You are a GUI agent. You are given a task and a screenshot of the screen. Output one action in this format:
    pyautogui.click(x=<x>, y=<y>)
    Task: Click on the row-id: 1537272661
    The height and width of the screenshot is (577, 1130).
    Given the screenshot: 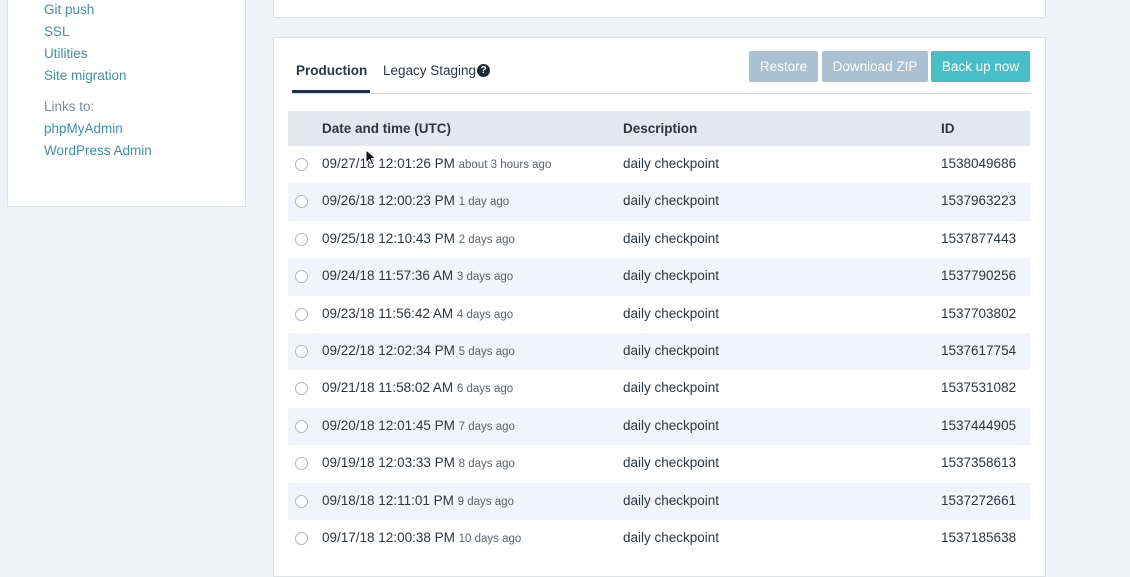 What is the action you would take?
    pyautogui.click(x=979, y=500)
    